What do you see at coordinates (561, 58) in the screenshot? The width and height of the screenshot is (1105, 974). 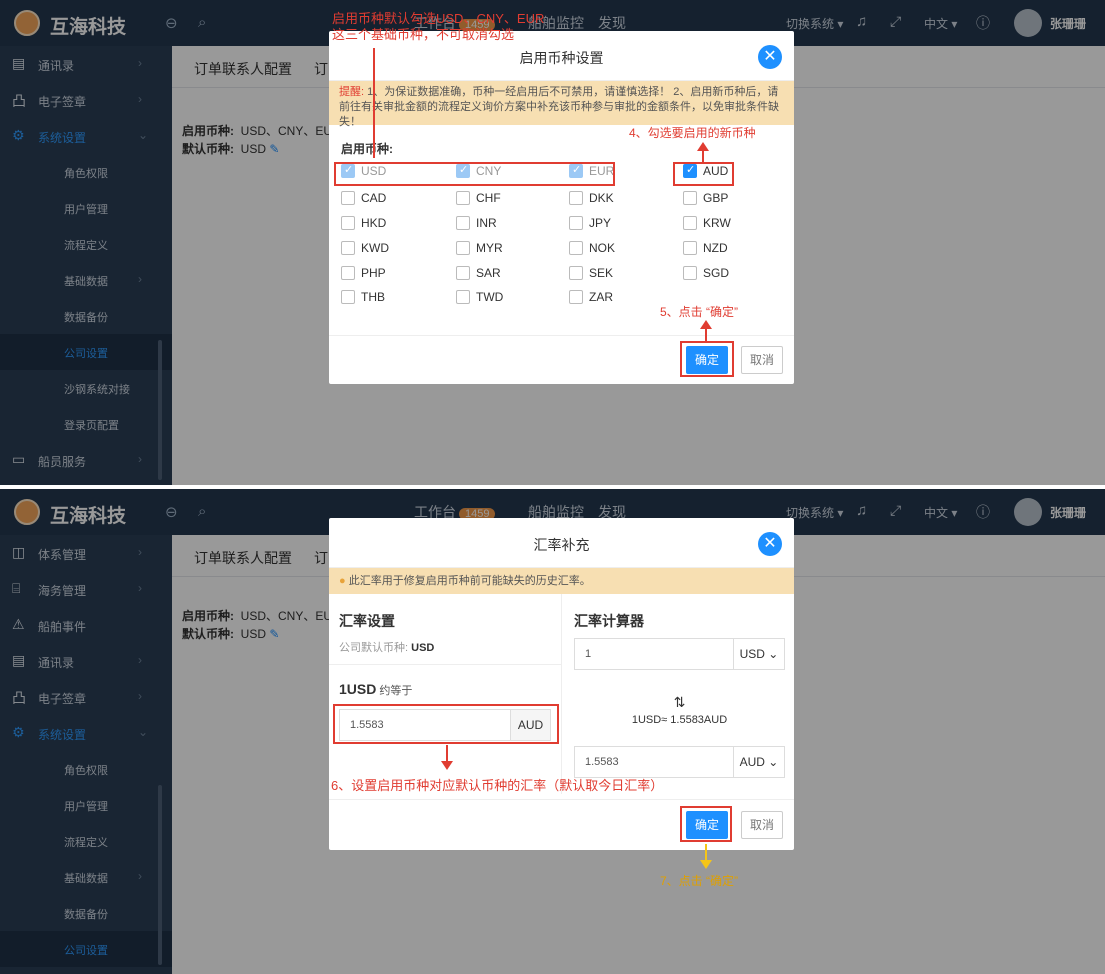 I see `modal-title: 启用币种设置` at bounding box center [561, 58].